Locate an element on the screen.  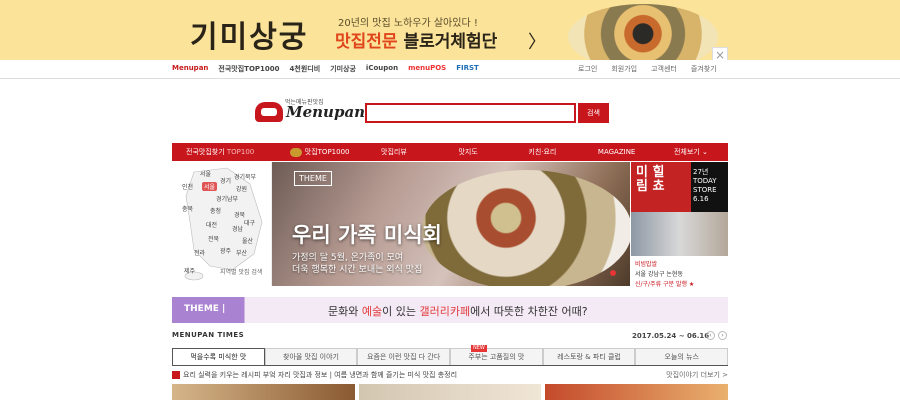
nav-item-kitchen: 키친·요리 is located at coordinates (542, 152).